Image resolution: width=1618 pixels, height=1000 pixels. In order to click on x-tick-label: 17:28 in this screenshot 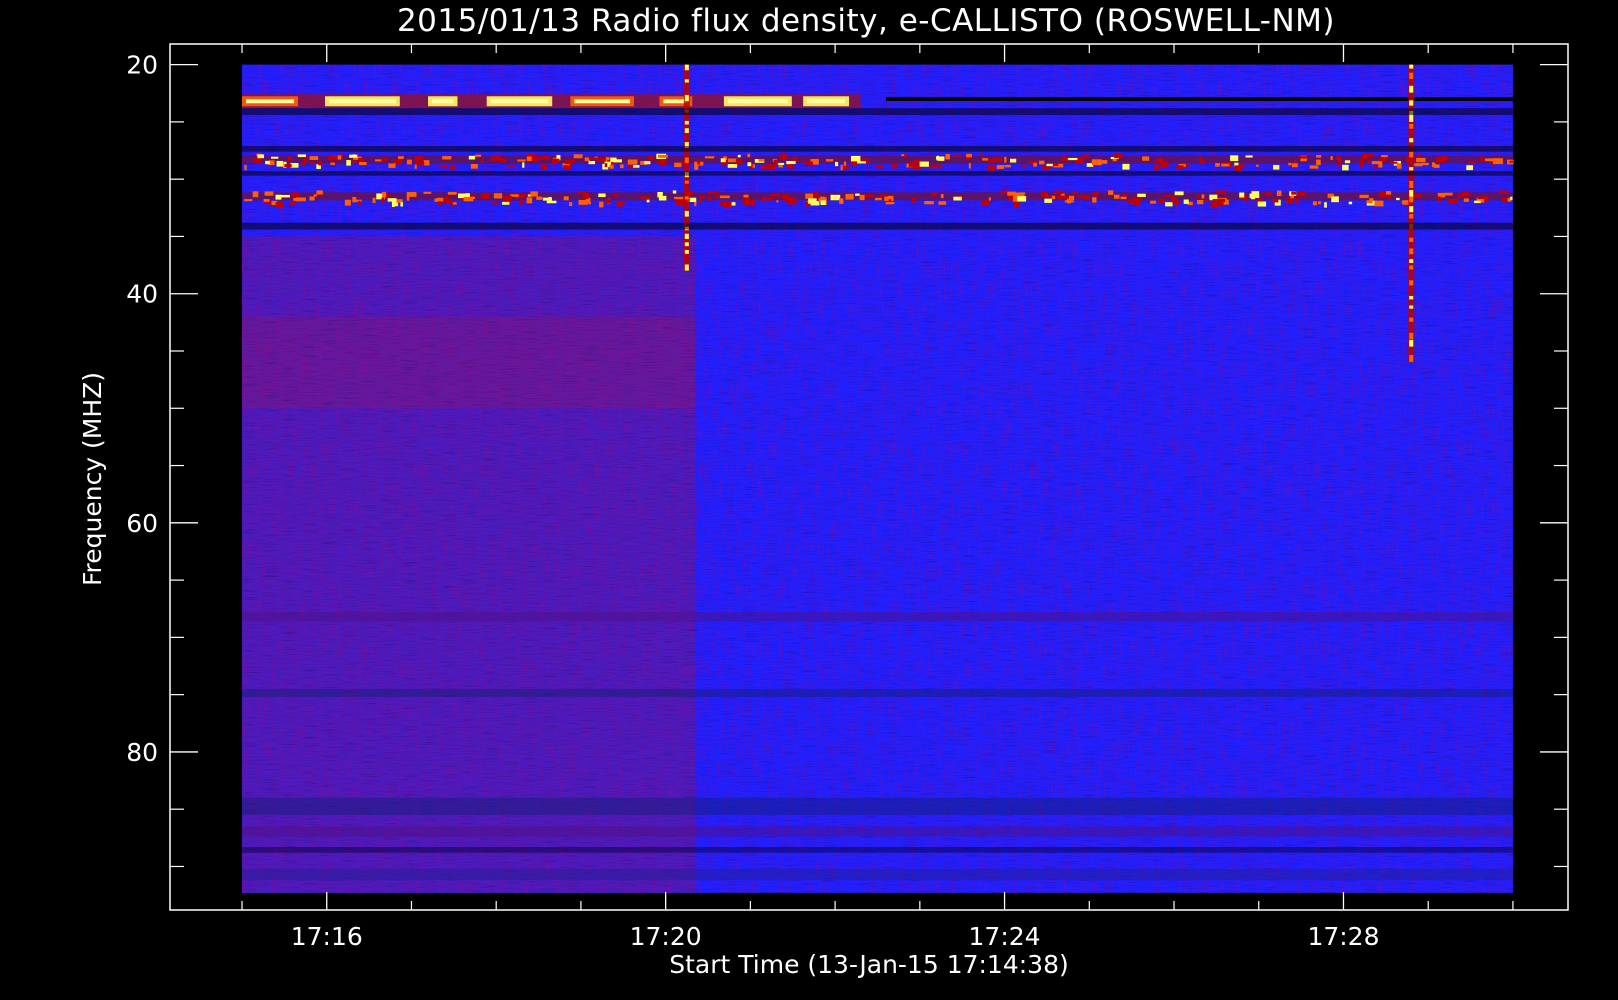, I will do `click(1343, 936)`.